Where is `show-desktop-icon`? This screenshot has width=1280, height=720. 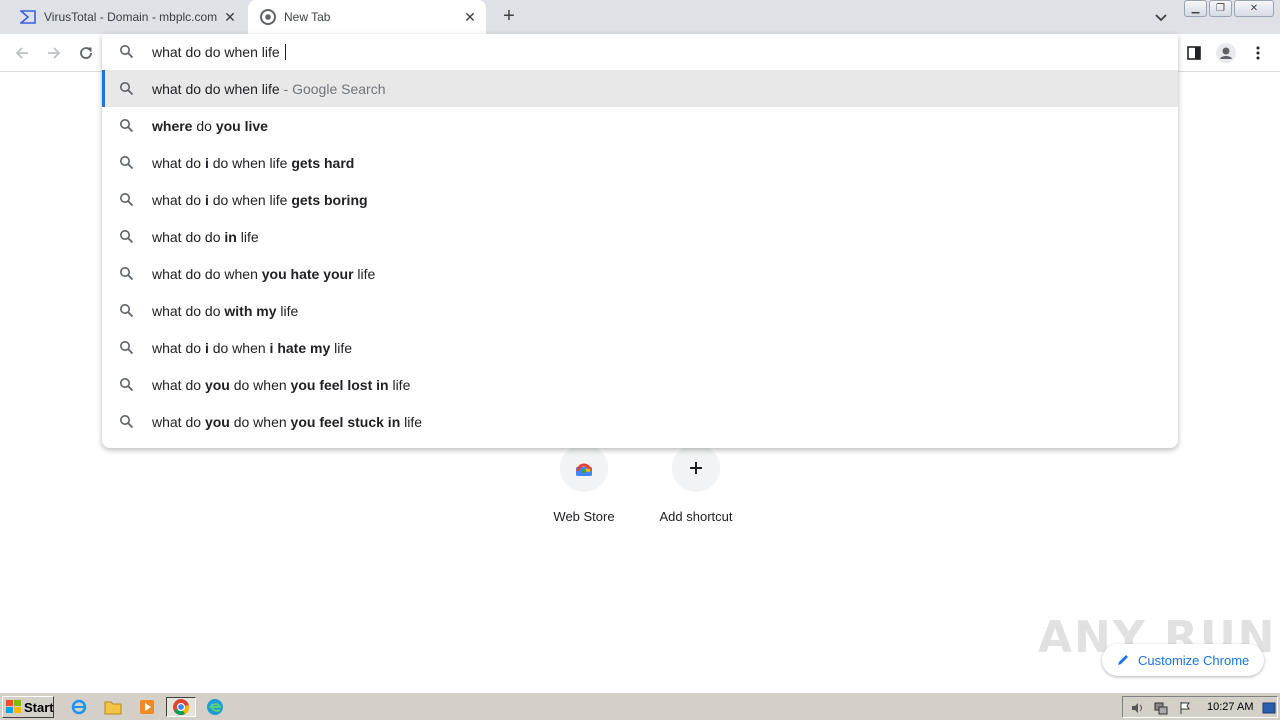
show-desktop-icon is located at coordinates (1269, 708).